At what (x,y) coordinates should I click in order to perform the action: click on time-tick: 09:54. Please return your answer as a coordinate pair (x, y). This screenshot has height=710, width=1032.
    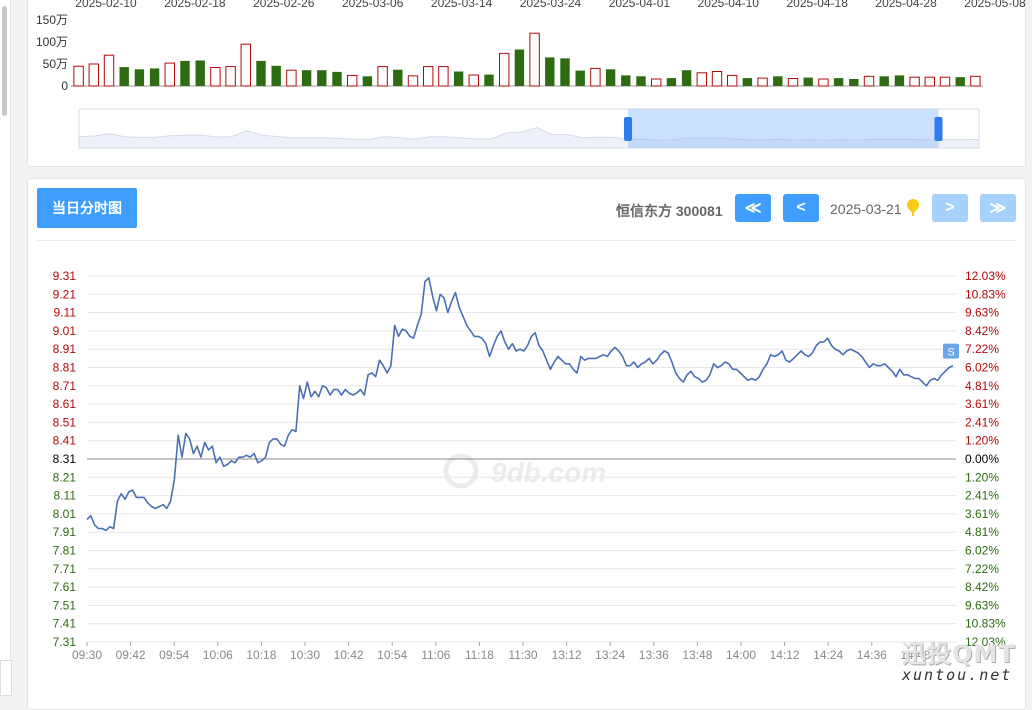
    Looking at the image, I should click on (174, 655).